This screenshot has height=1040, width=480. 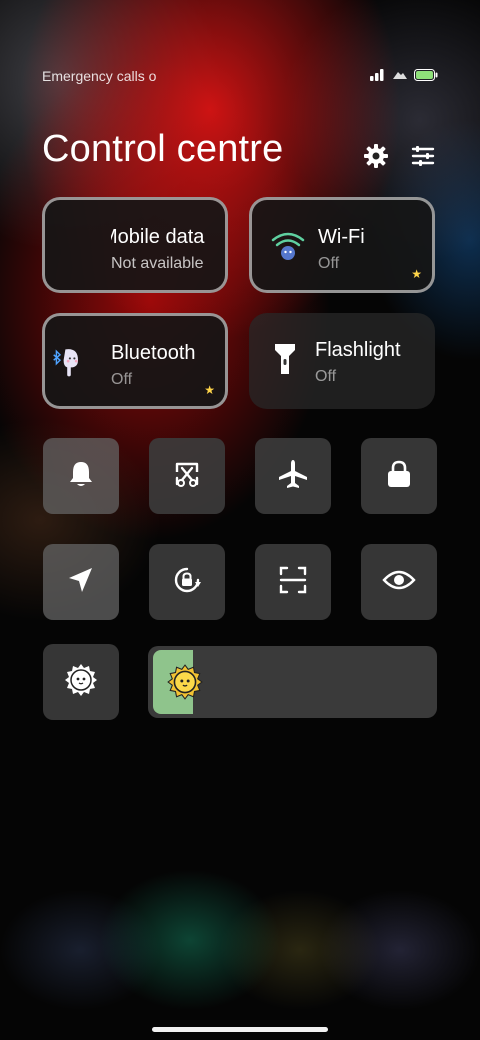 I want to click on tile-bluetooth: Bluetooth Off ★, so click(x=135, y=361).